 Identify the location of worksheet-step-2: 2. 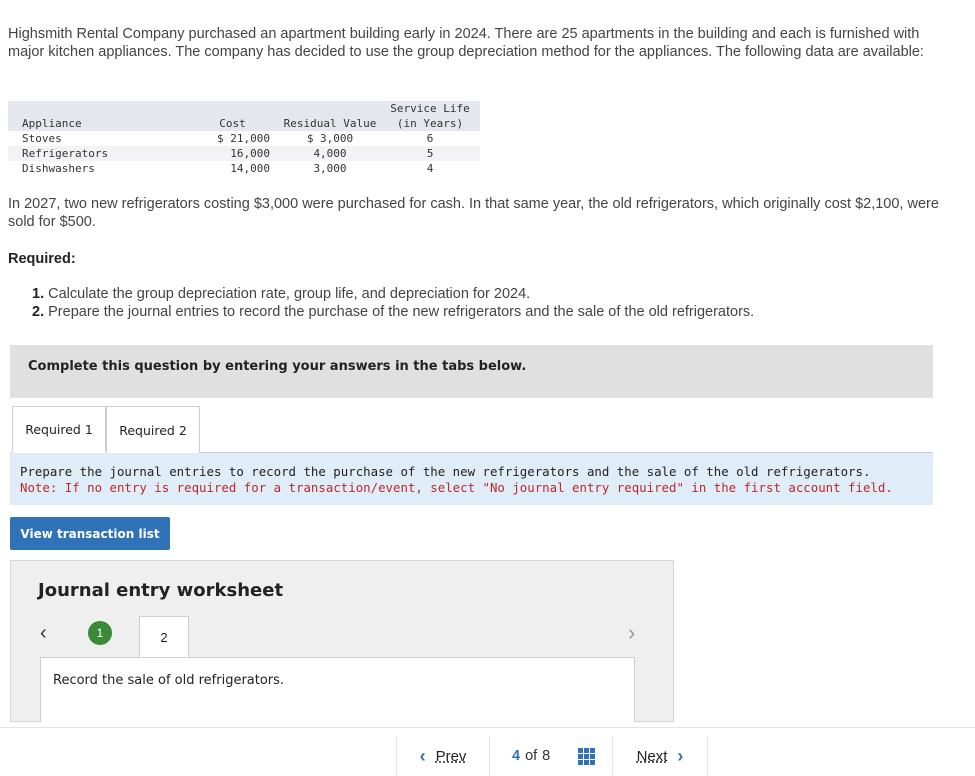
(164, 637).